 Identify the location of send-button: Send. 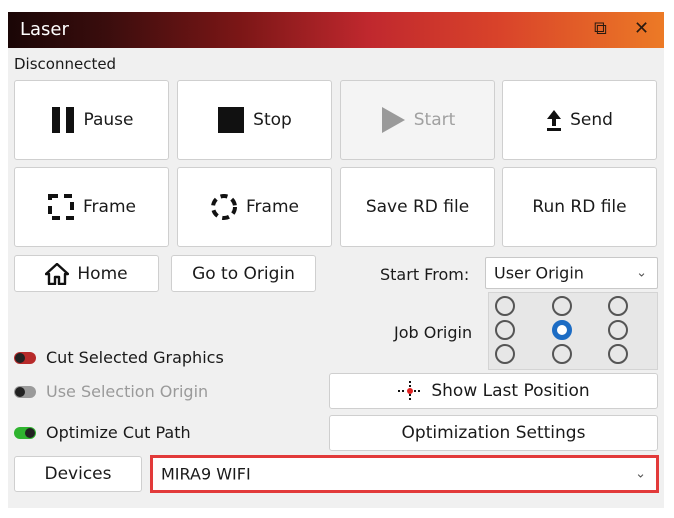
(579, 120).